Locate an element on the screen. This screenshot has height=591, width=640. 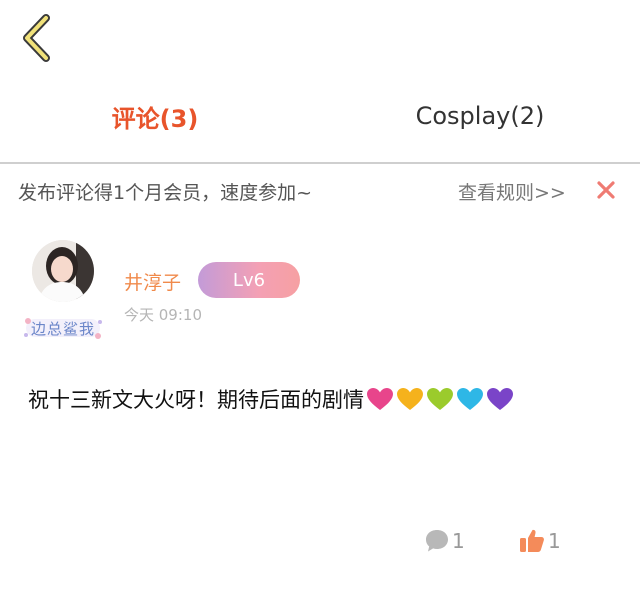
avatar-frame-badge: 边总鲨我 is located at coordinates (63, 328).